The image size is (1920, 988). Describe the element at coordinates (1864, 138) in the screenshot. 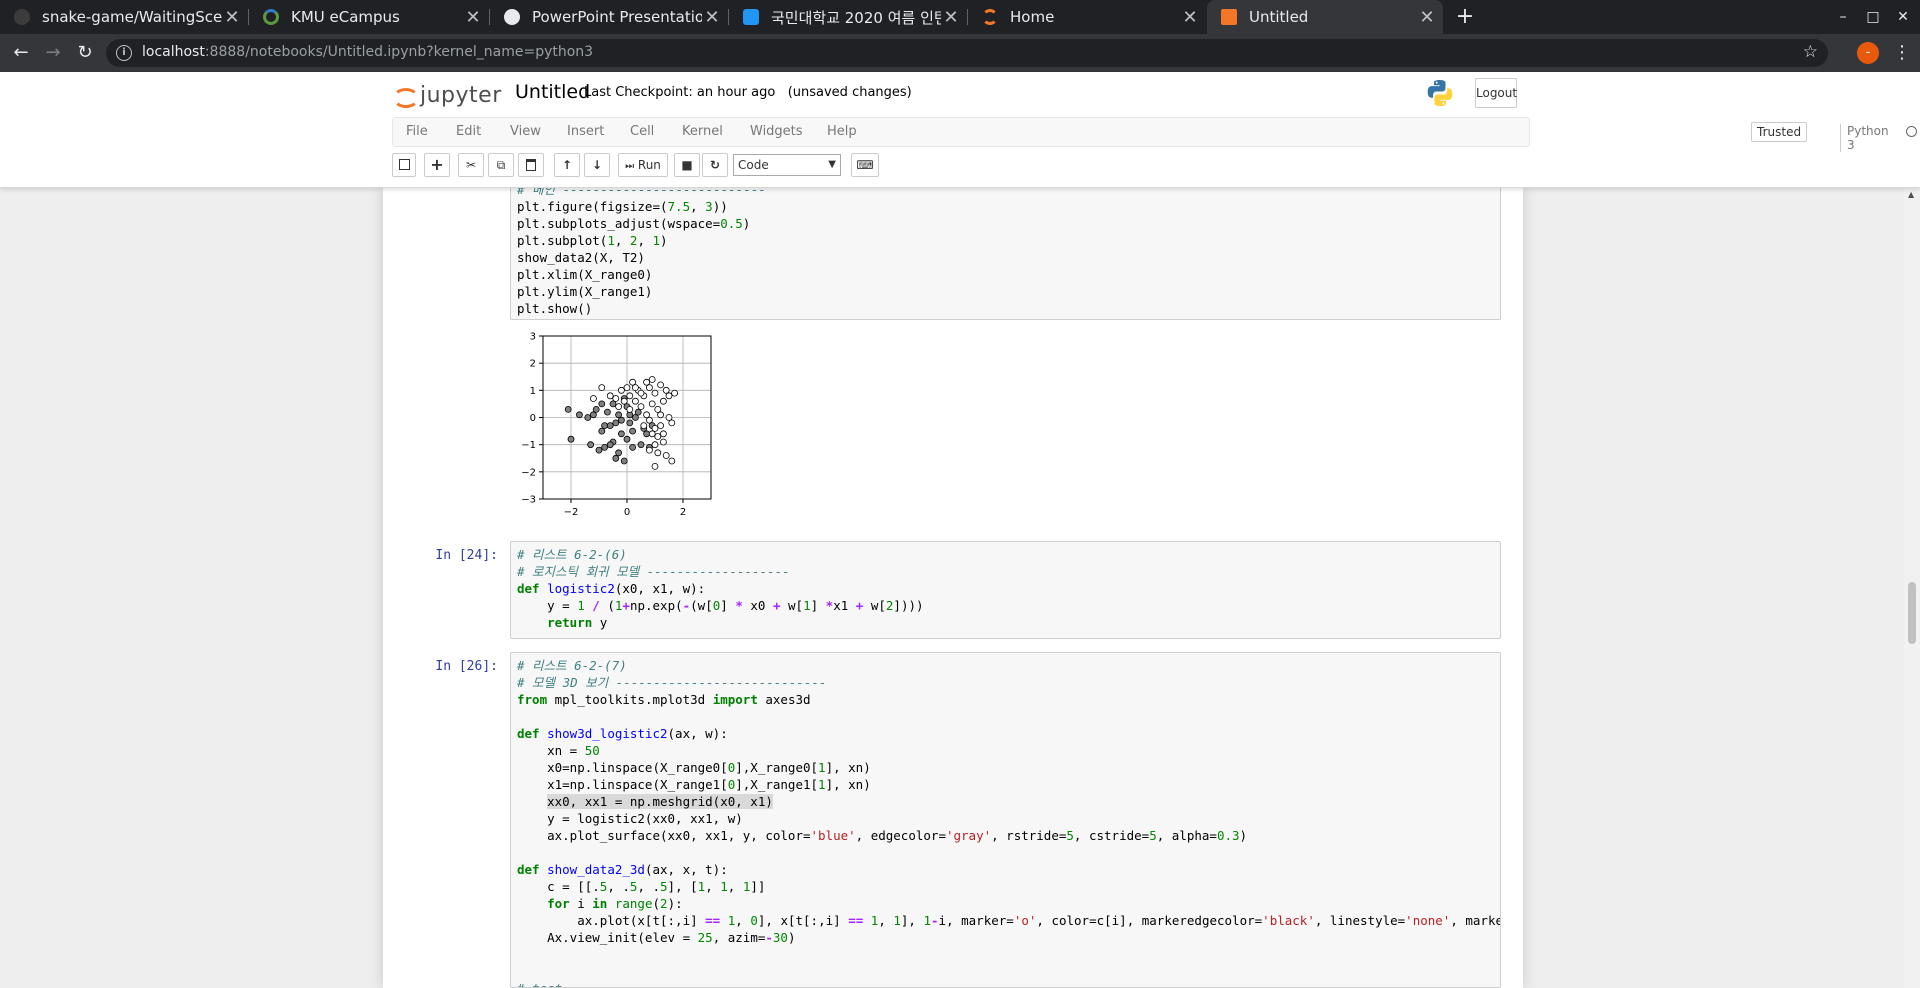

I see `kernel-name: Python 3` at that location.